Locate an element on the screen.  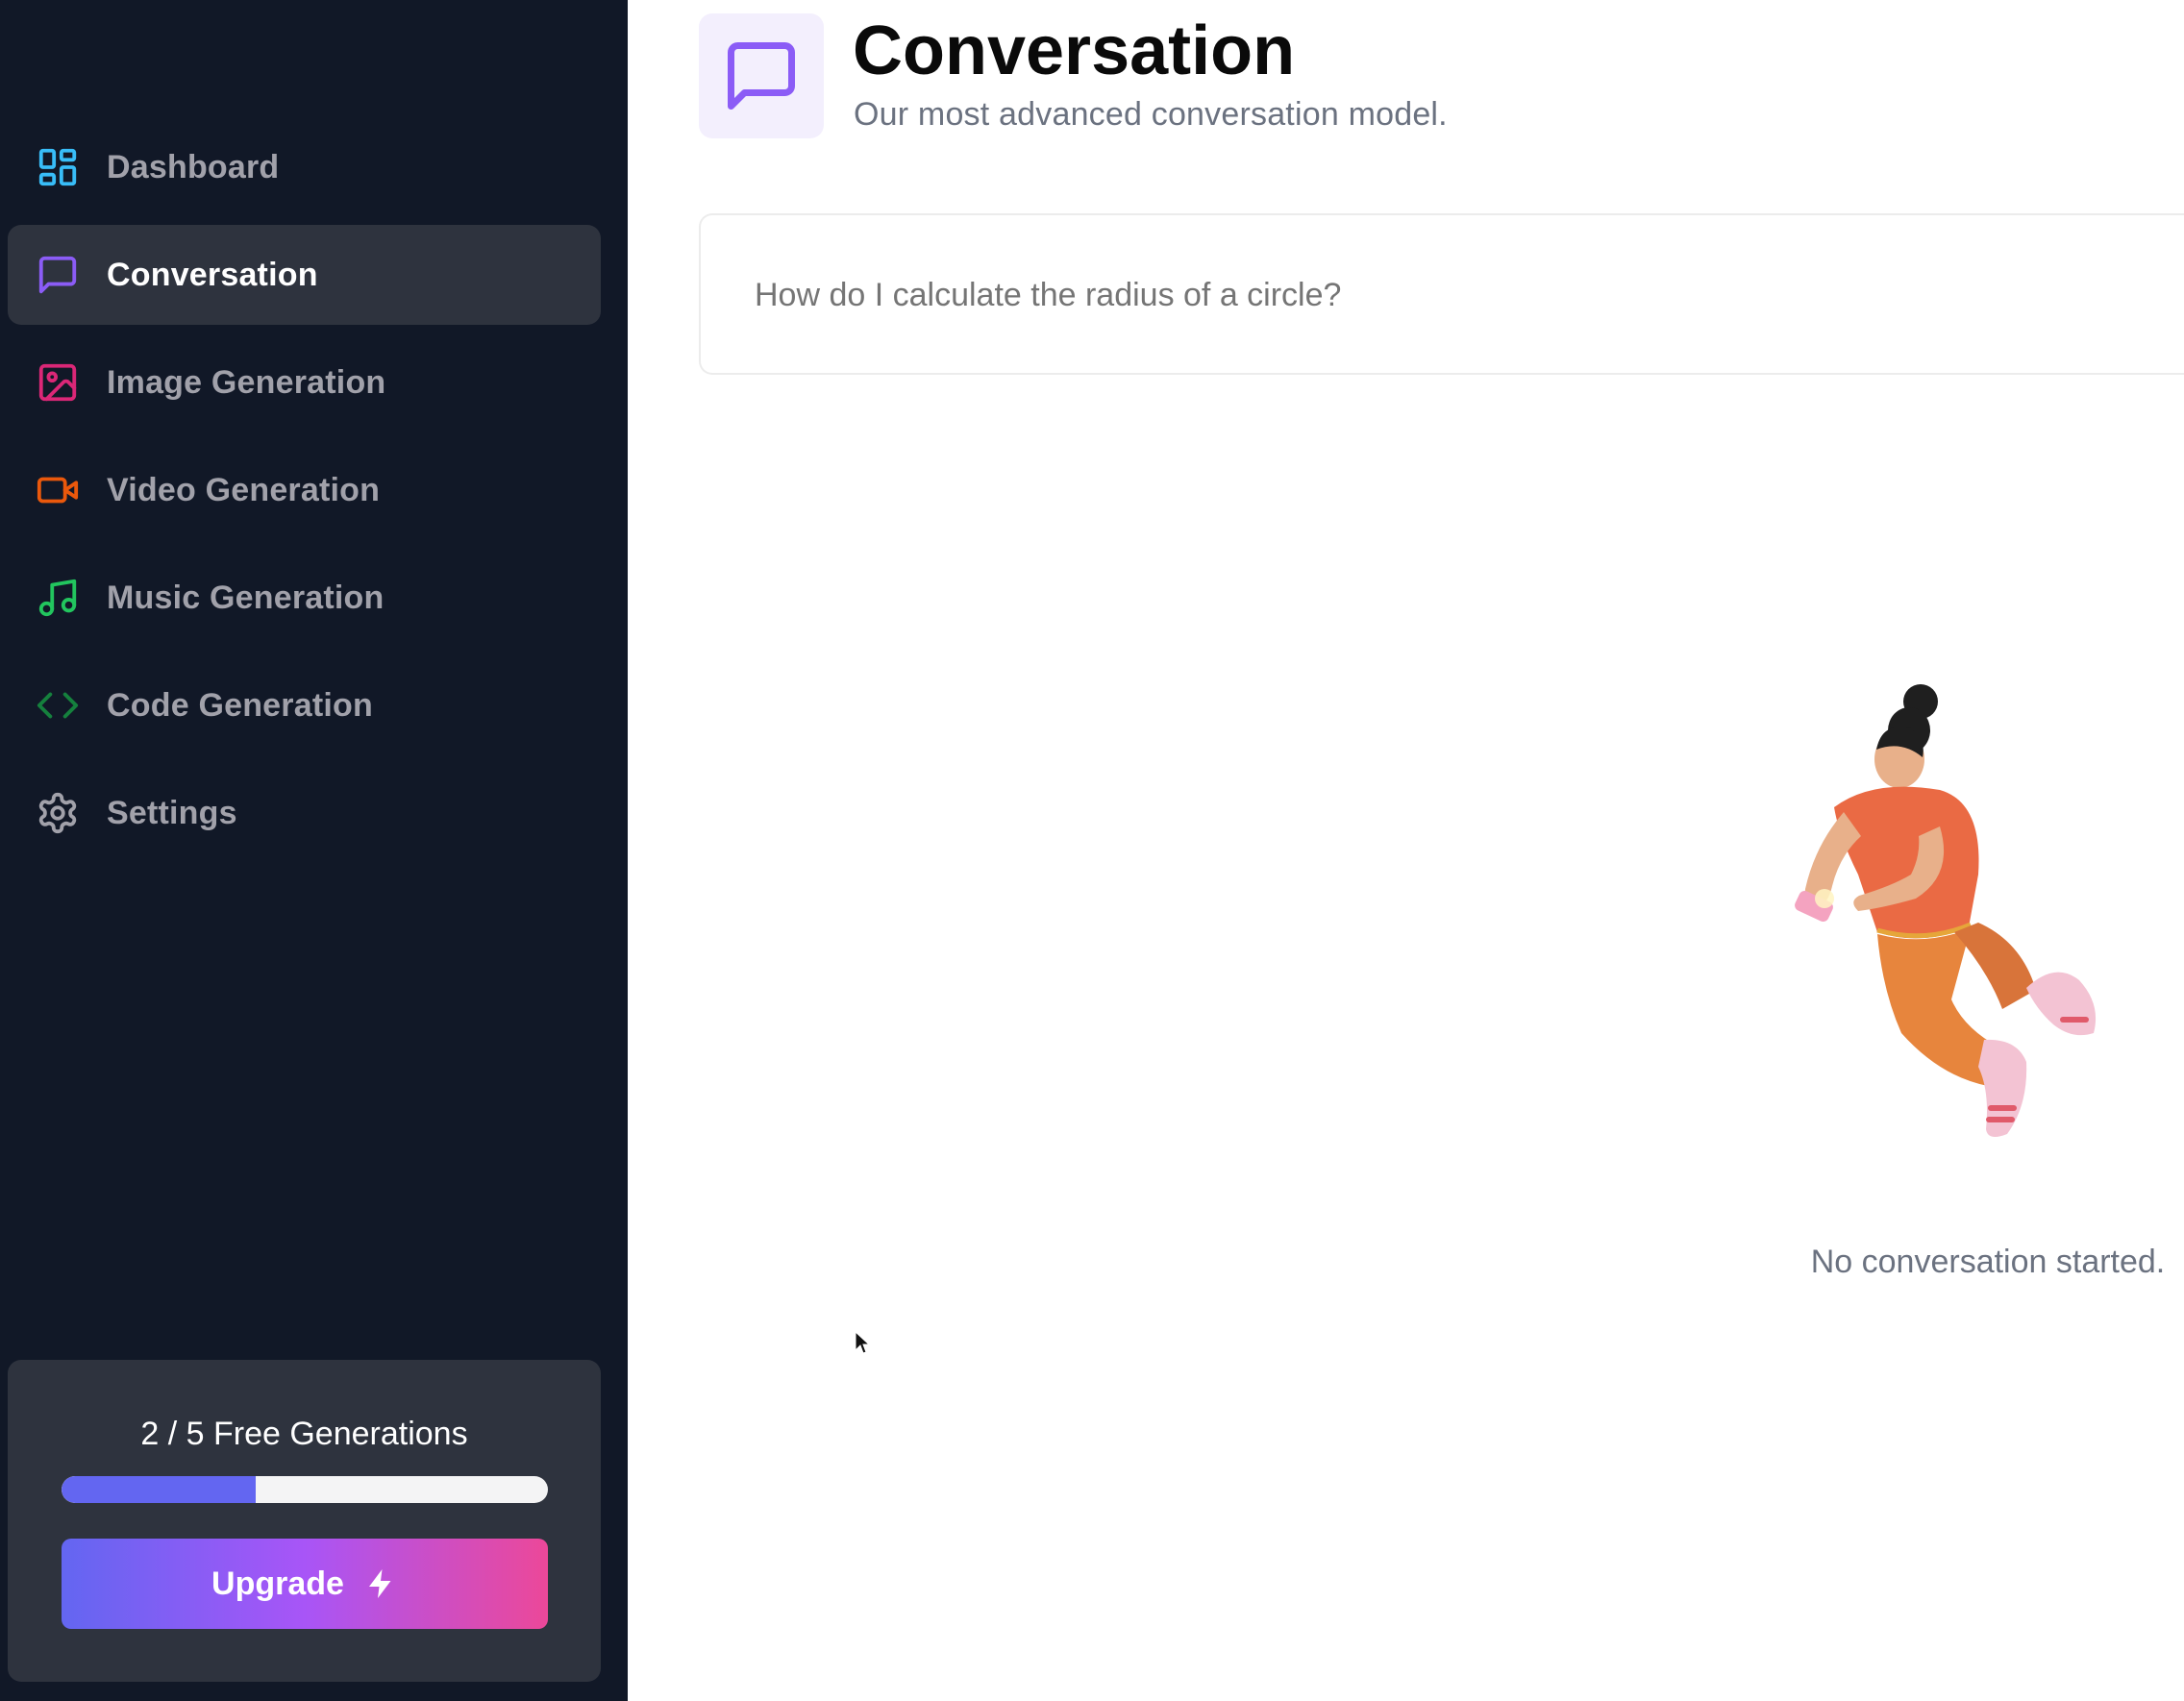
video-icon is located at coordinates (58, 490).